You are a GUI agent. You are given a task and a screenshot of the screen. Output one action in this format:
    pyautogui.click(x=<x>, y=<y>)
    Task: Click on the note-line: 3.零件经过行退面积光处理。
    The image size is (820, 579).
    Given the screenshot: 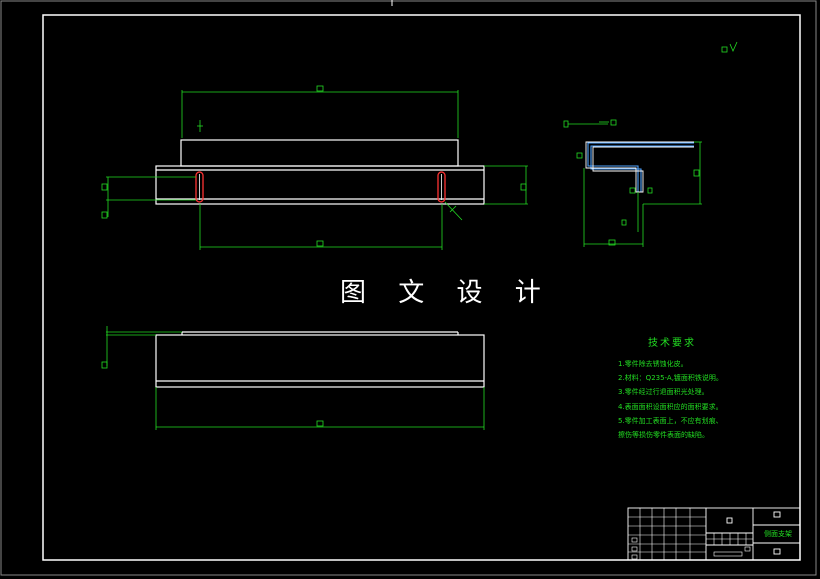 What is the action you would take?
    pyautogui.click(x=663, y=392)
    